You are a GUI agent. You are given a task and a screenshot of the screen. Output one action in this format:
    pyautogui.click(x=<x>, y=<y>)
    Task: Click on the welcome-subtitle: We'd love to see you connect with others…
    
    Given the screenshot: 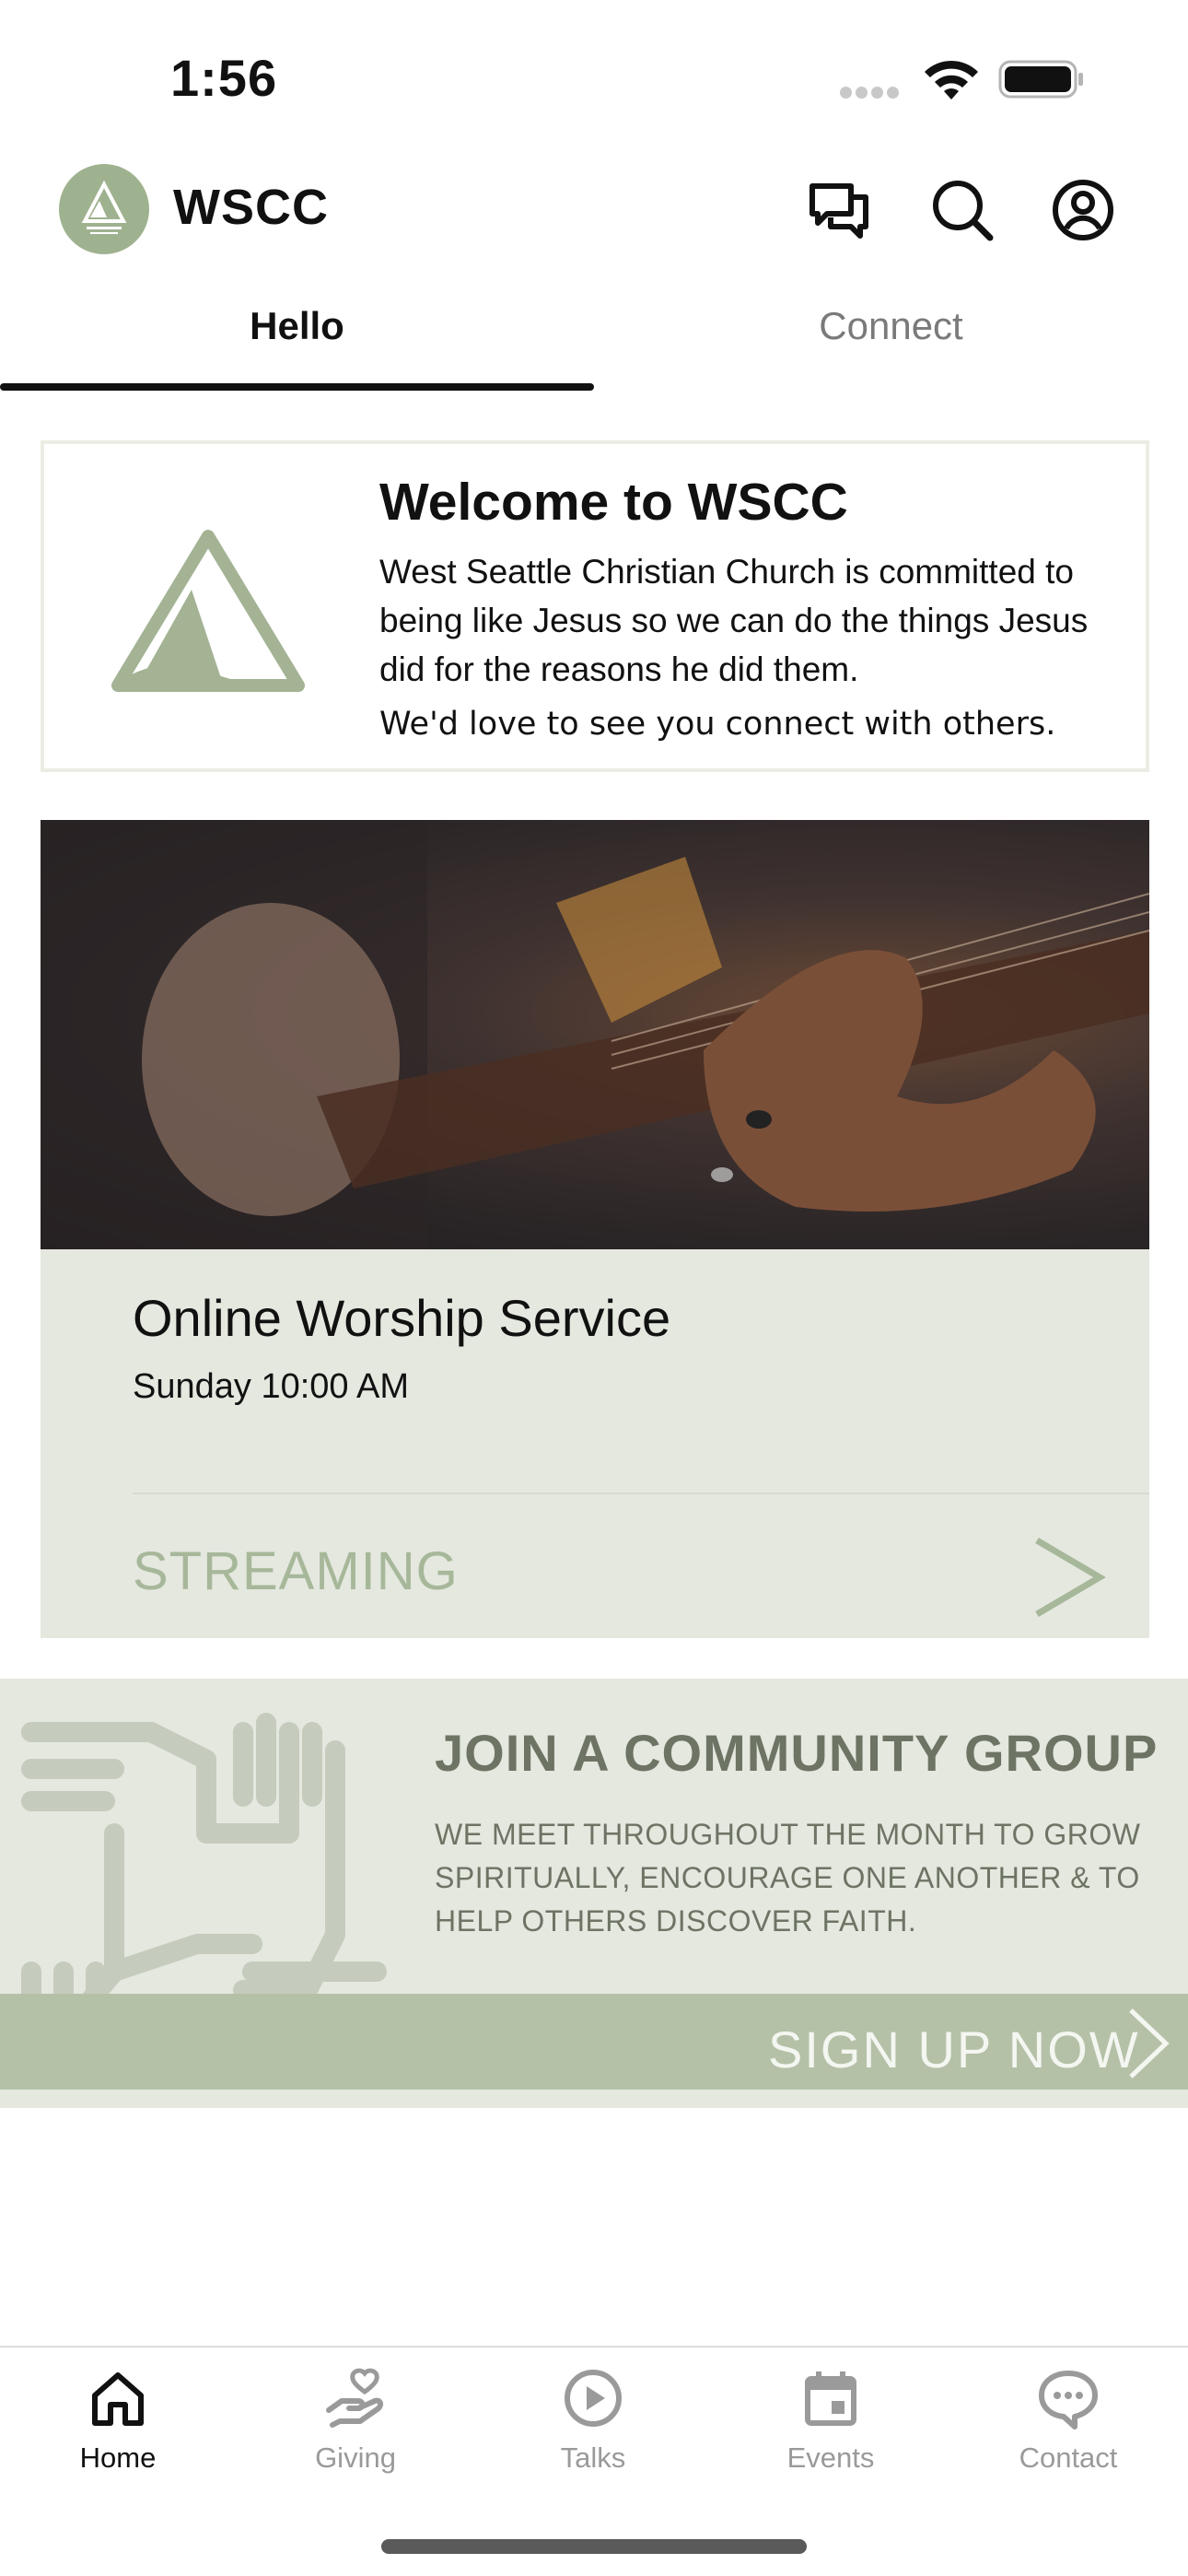 What is the action you would take?
    pyautogui.click(x=717, y=724)
    